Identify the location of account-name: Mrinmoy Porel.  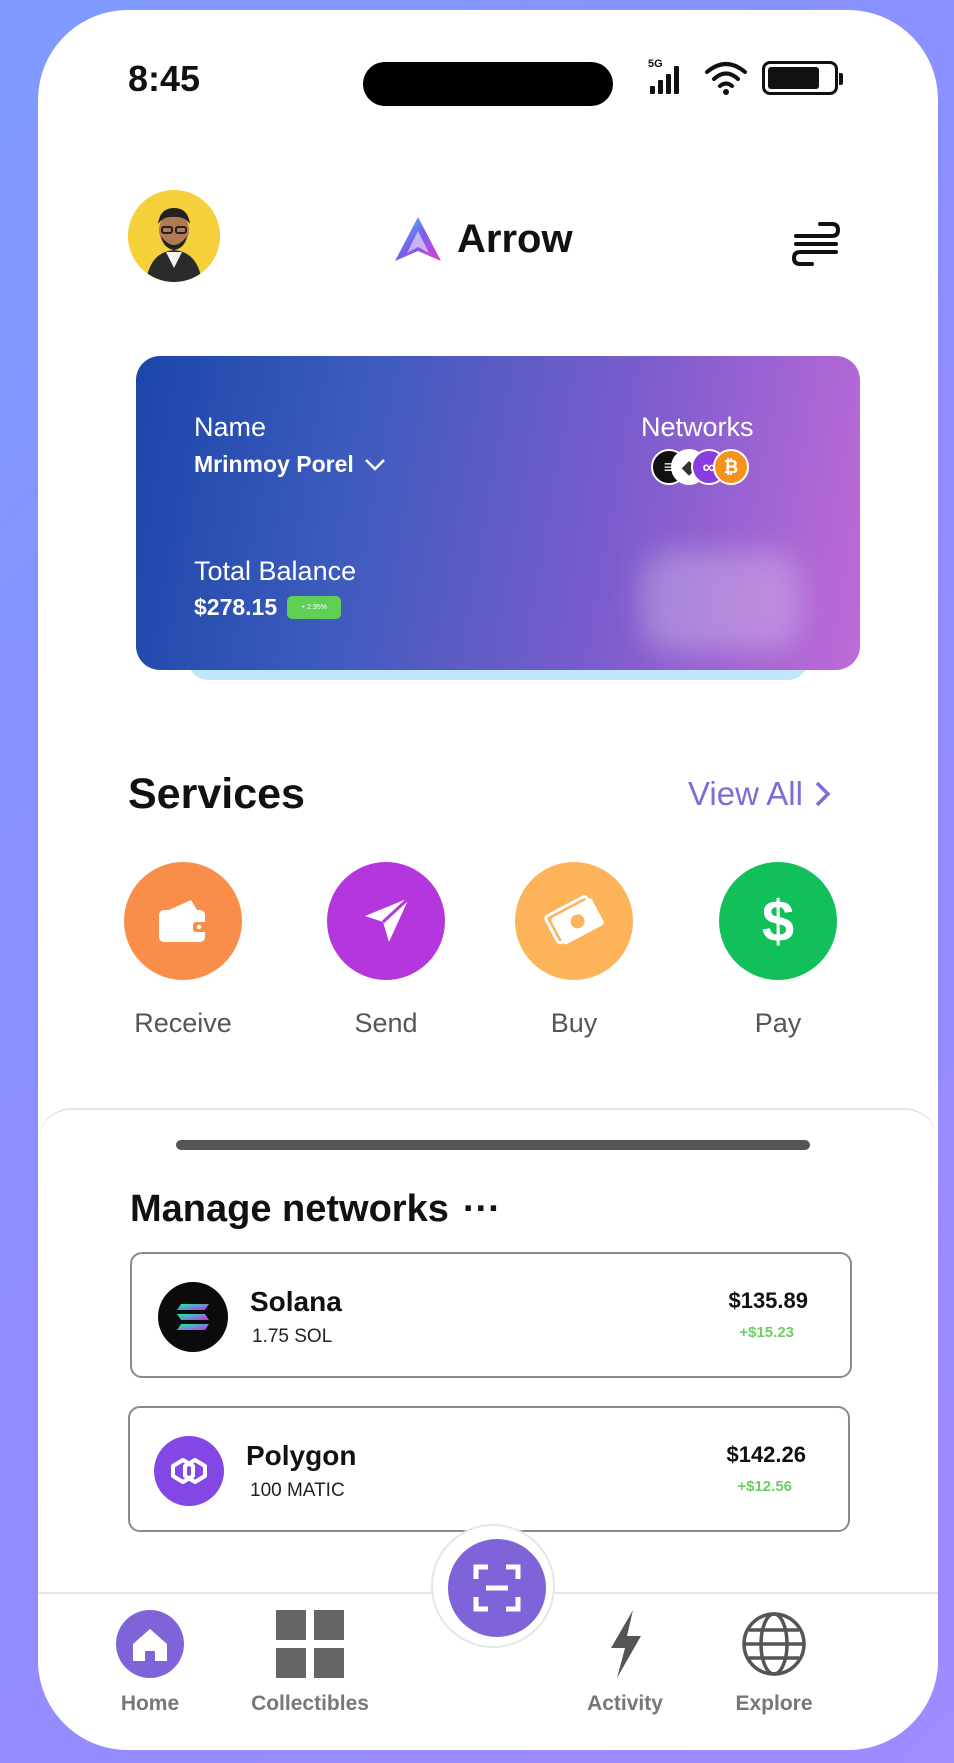
(274, 464).